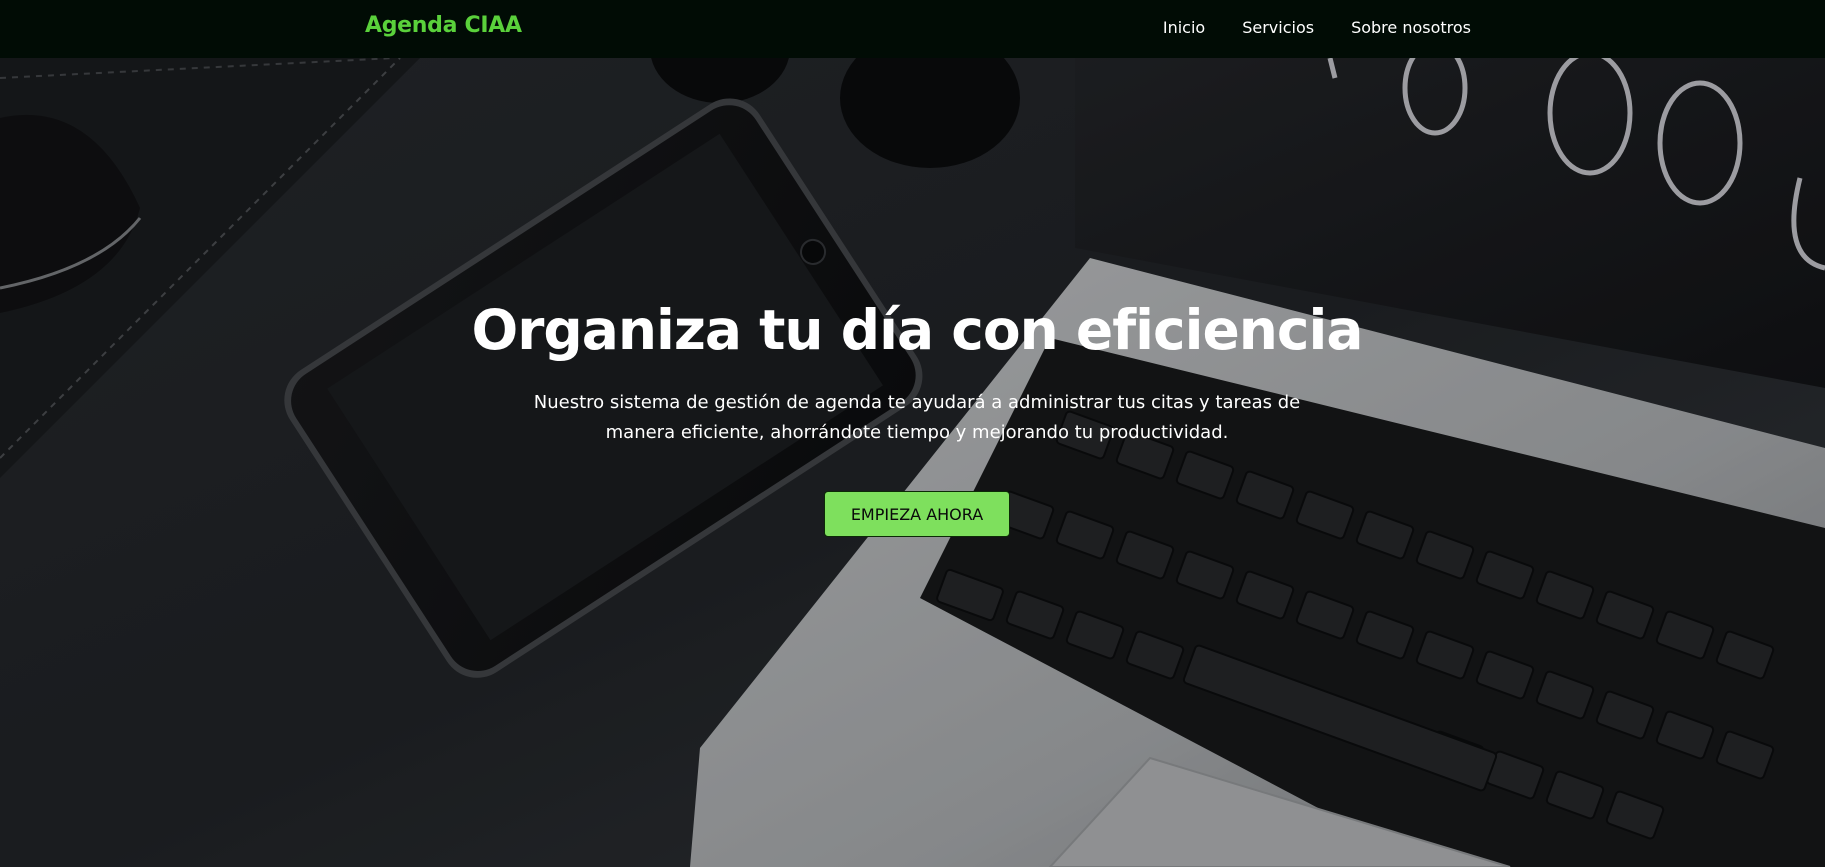 The width and height of the screenshot is (1825, 867). I want to click on start-now-button: EMPIEZA AHORA, so click(917, 514).